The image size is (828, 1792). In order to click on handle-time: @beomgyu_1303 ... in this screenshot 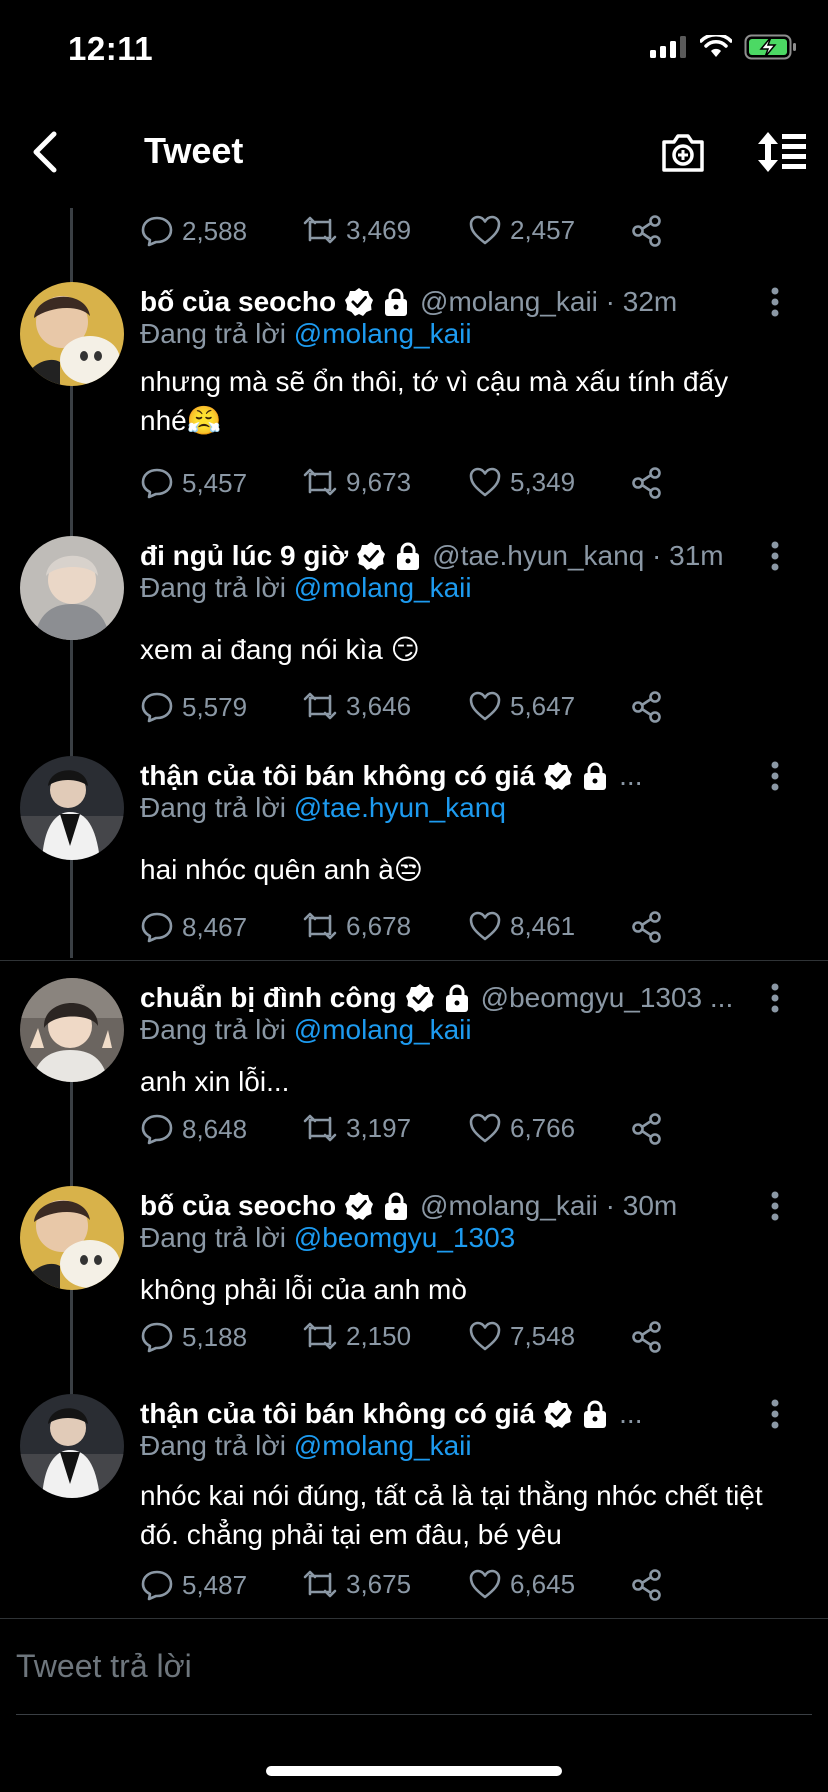, I will do `click(607, 997)`.